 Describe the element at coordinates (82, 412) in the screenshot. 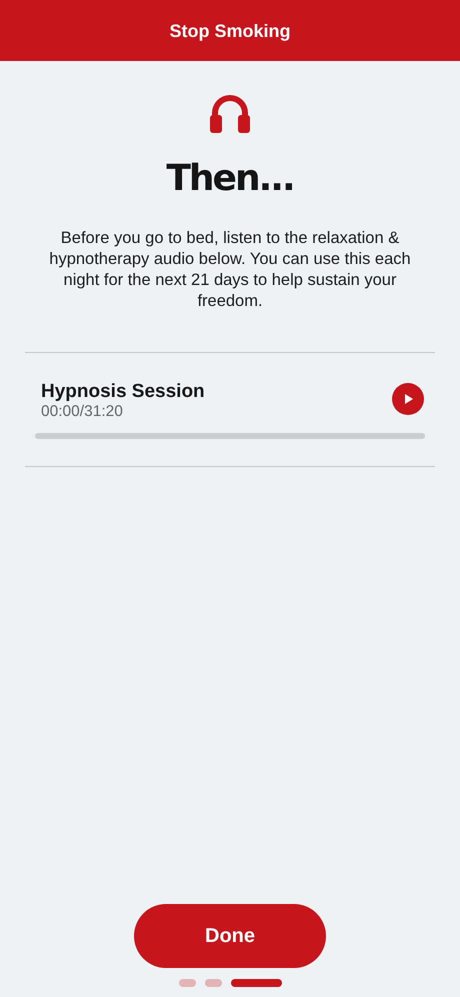

I see `session-time: 00:00/31:20` at that location.